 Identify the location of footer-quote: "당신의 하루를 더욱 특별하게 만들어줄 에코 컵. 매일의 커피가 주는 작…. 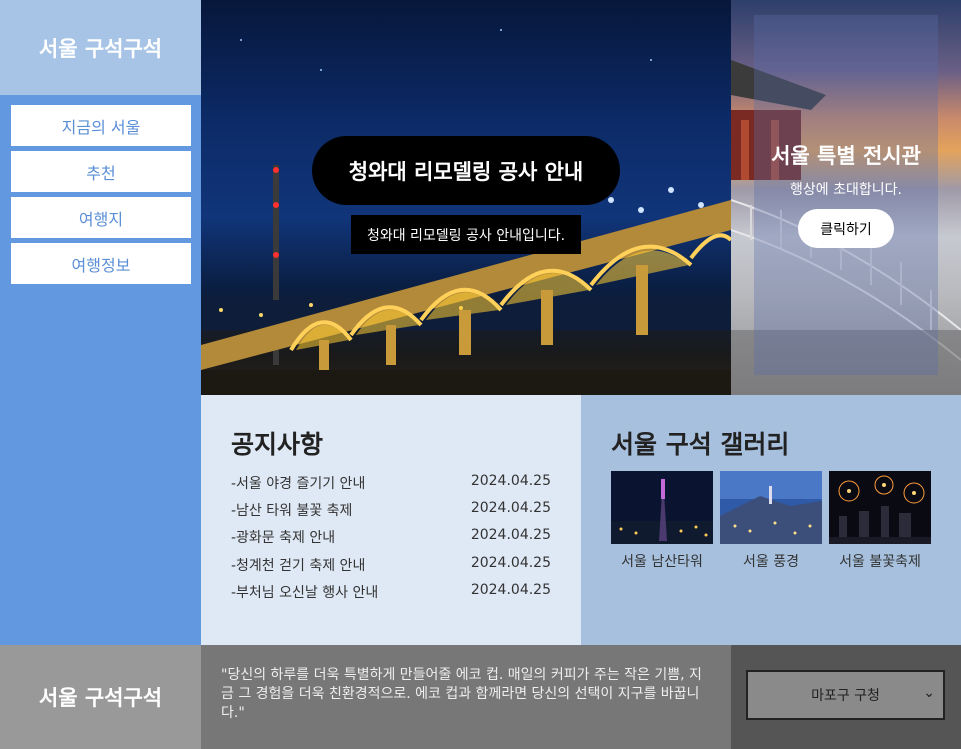
(466, 697).